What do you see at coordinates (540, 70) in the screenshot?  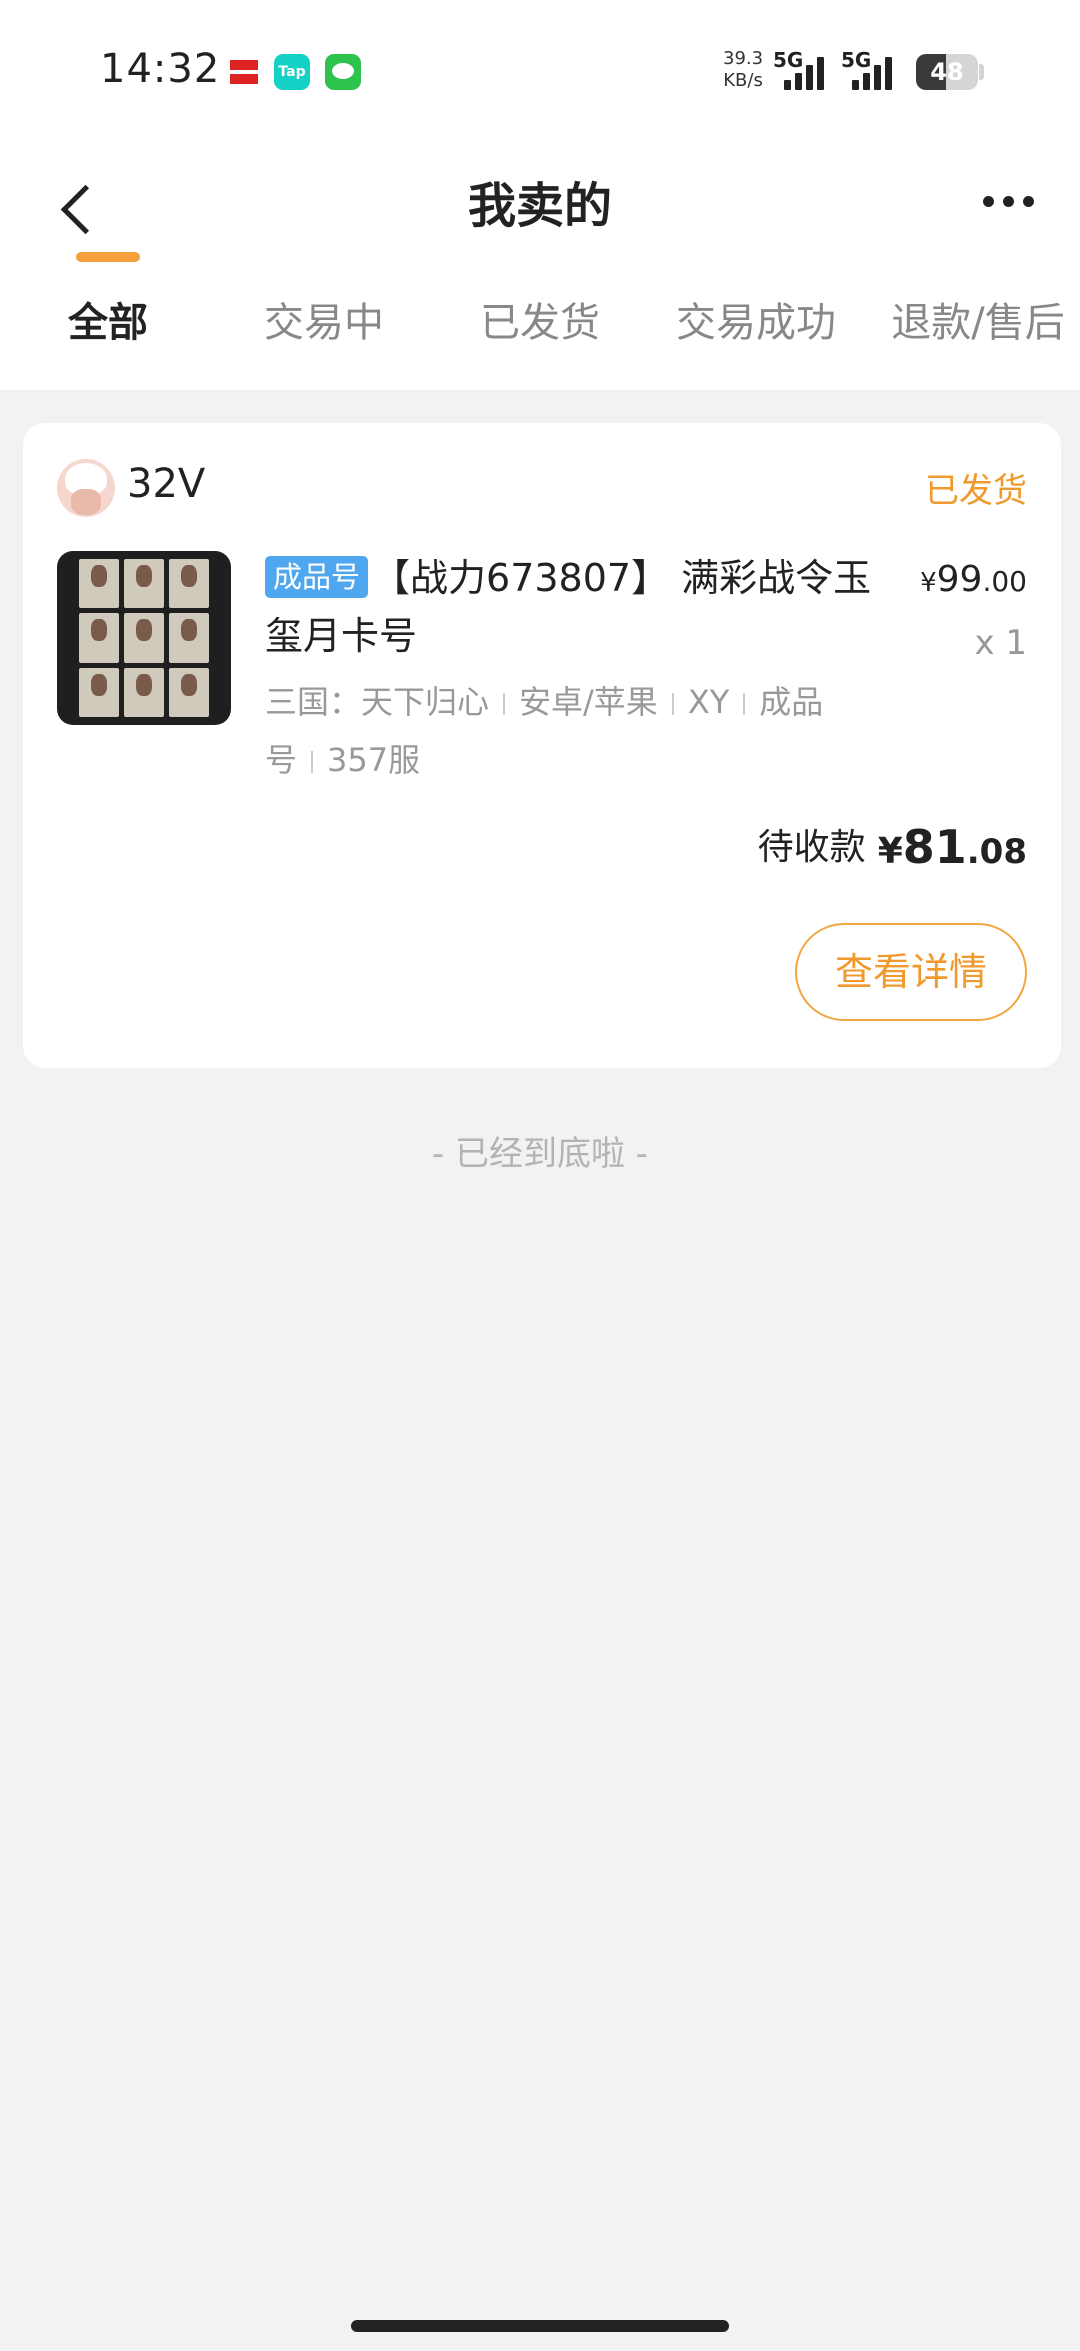 I see `status-bar: 14:32 Tap 39.3 KB/s 5G 5G 48` at bounding box center [540, 70].